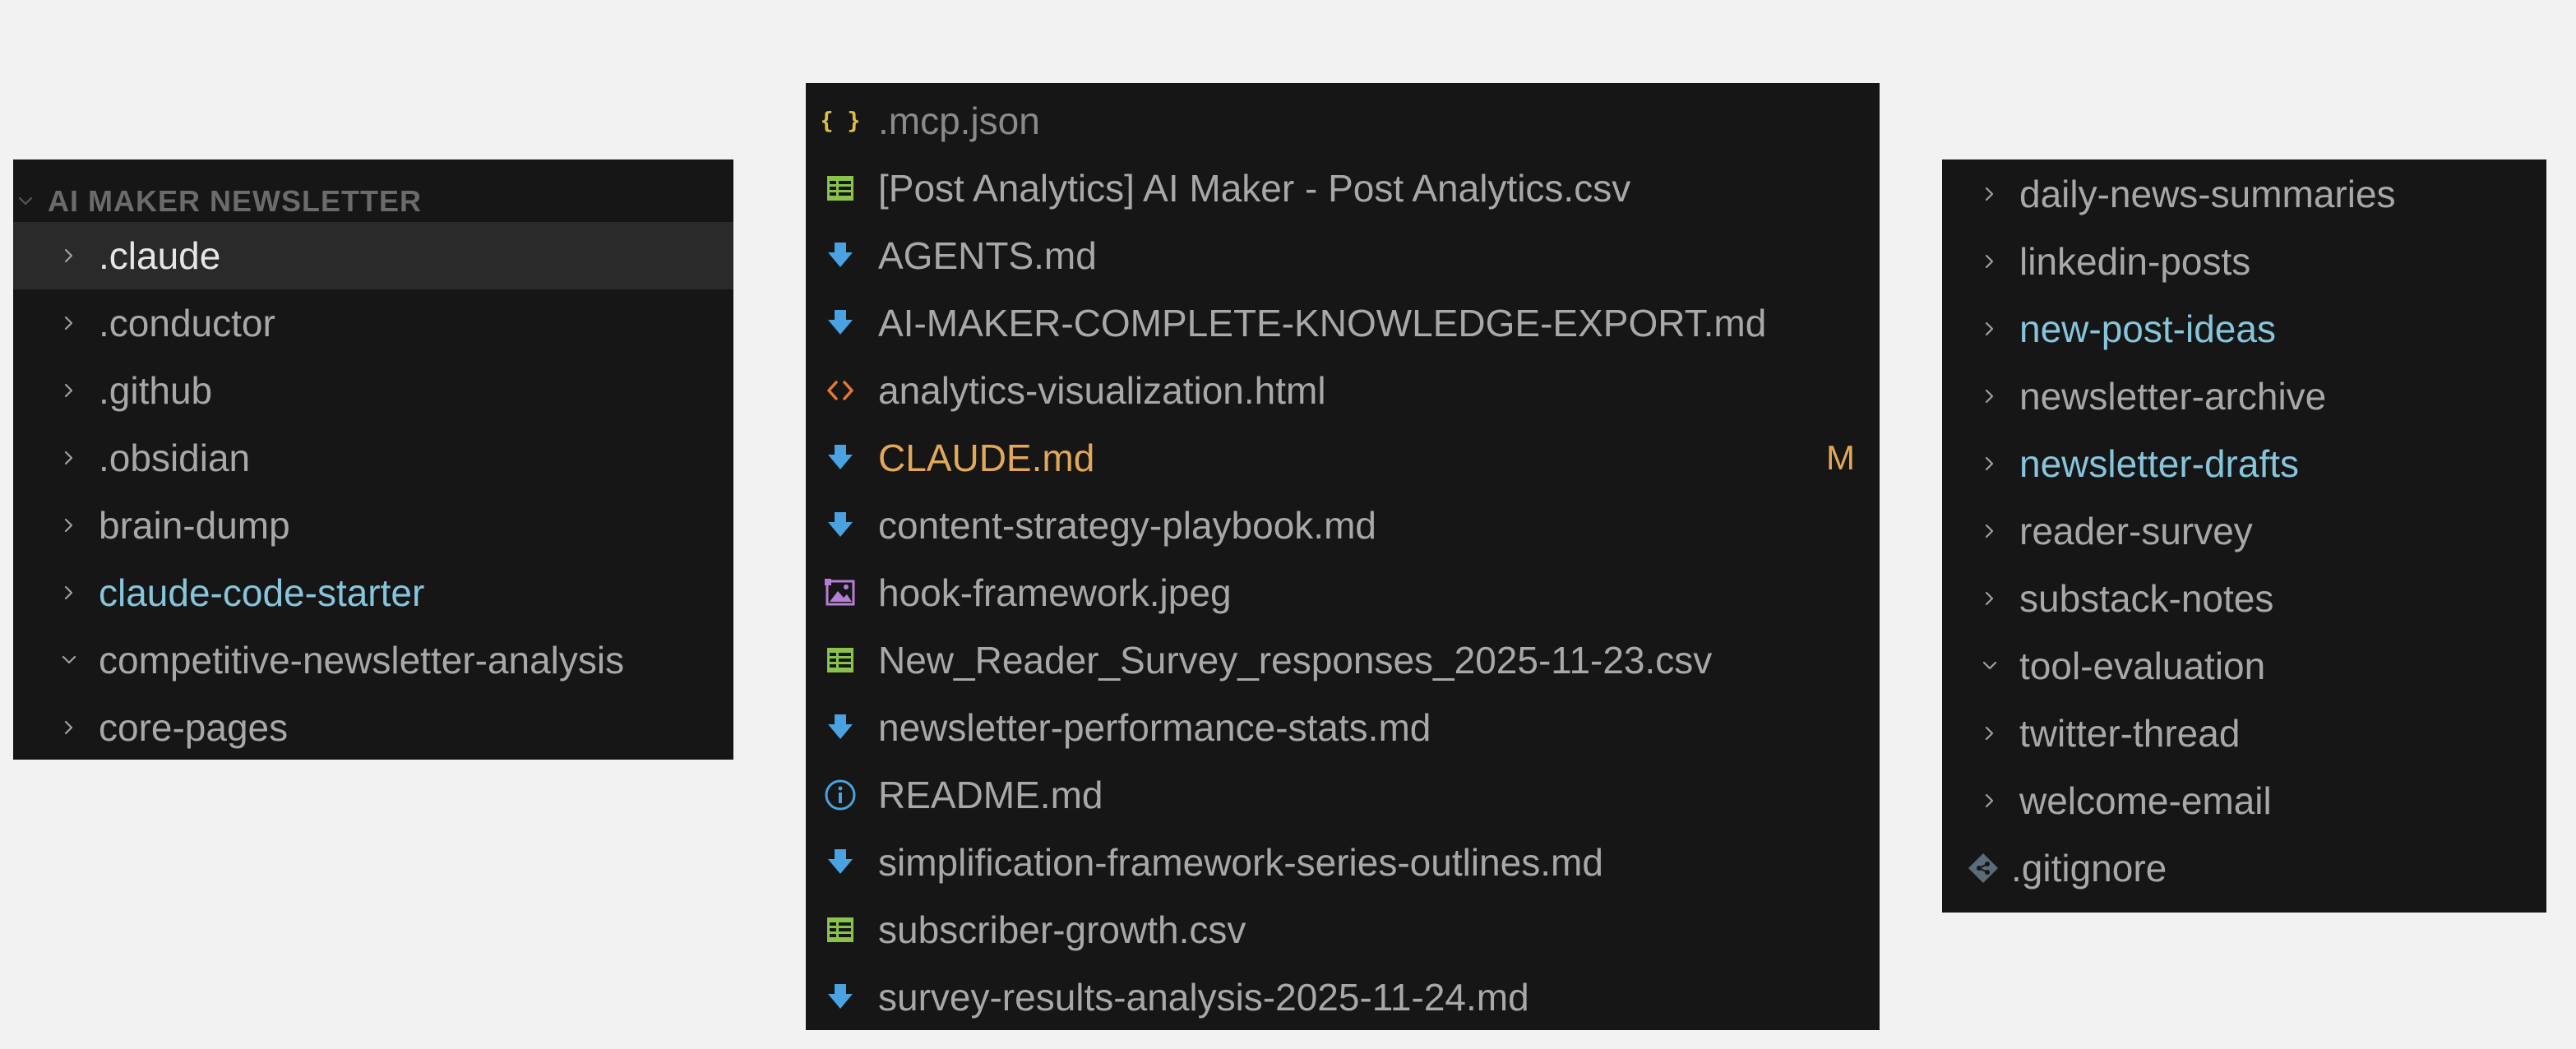 Image resolution: width=2576 pixels, height=1049 pixels. Describe the element at coordinates (2244, 733) in the screenshot. I see `folder-item-twitter-thread: twitter-thread` at that location.